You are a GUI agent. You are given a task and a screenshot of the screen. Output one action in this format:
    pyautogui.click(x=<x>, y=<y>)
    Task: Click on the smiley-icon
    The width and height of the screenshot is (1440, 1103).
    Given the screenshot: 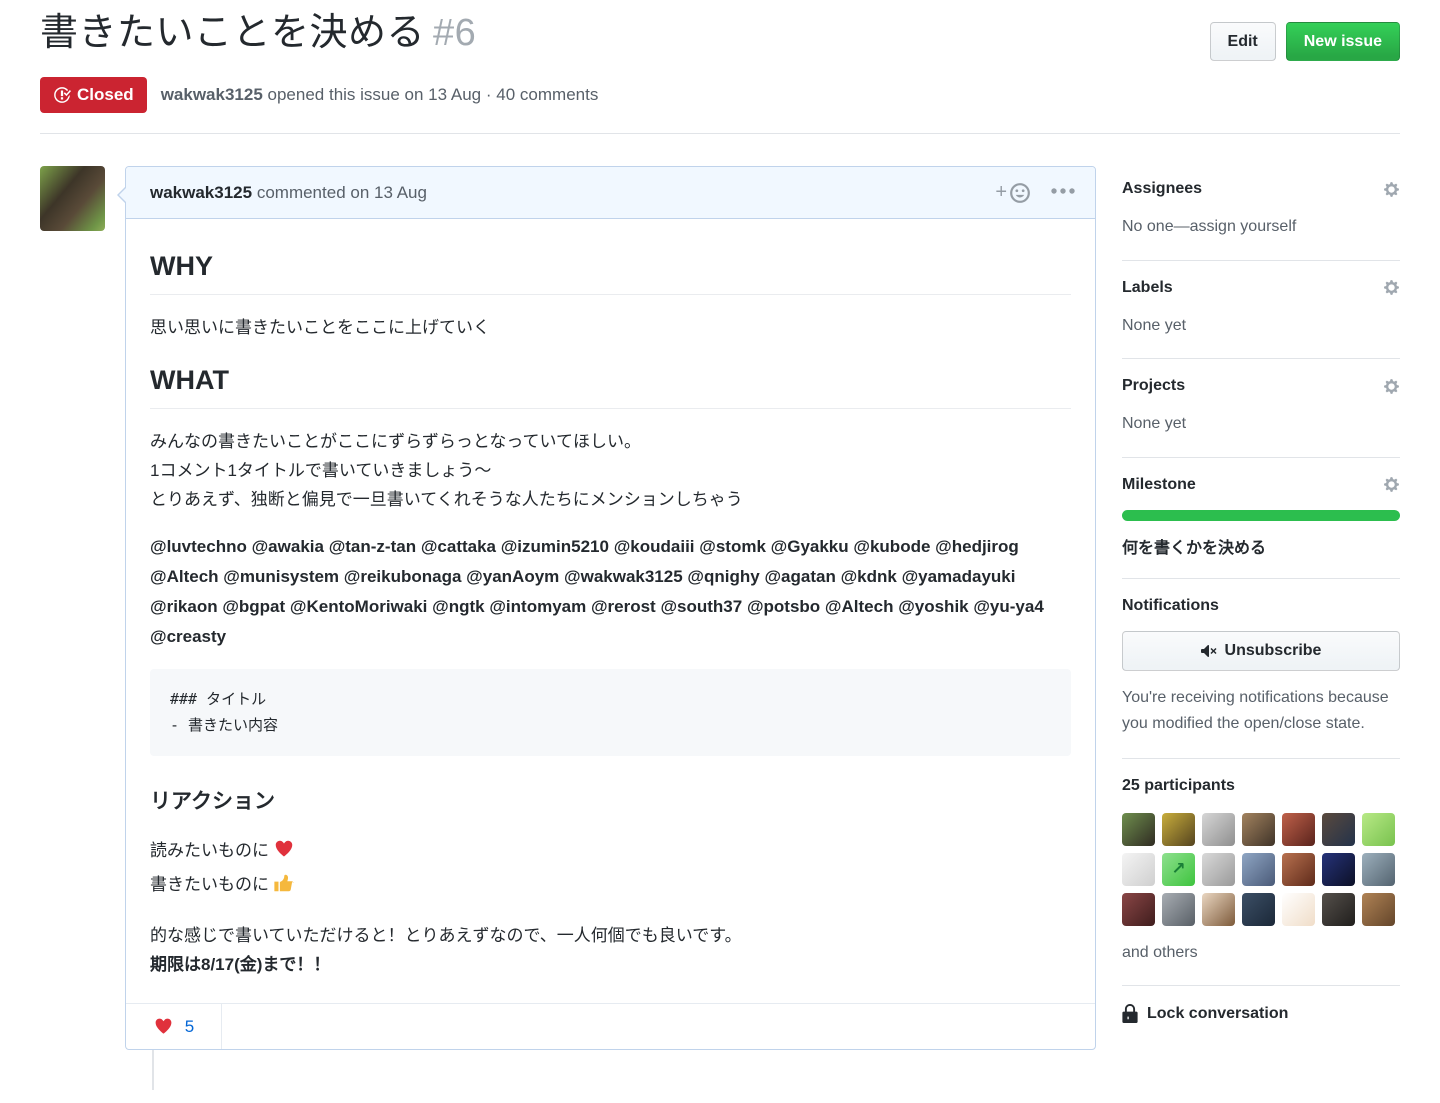 What is the action you would take?
    pyautogui.click(x=1020, y=192)
    